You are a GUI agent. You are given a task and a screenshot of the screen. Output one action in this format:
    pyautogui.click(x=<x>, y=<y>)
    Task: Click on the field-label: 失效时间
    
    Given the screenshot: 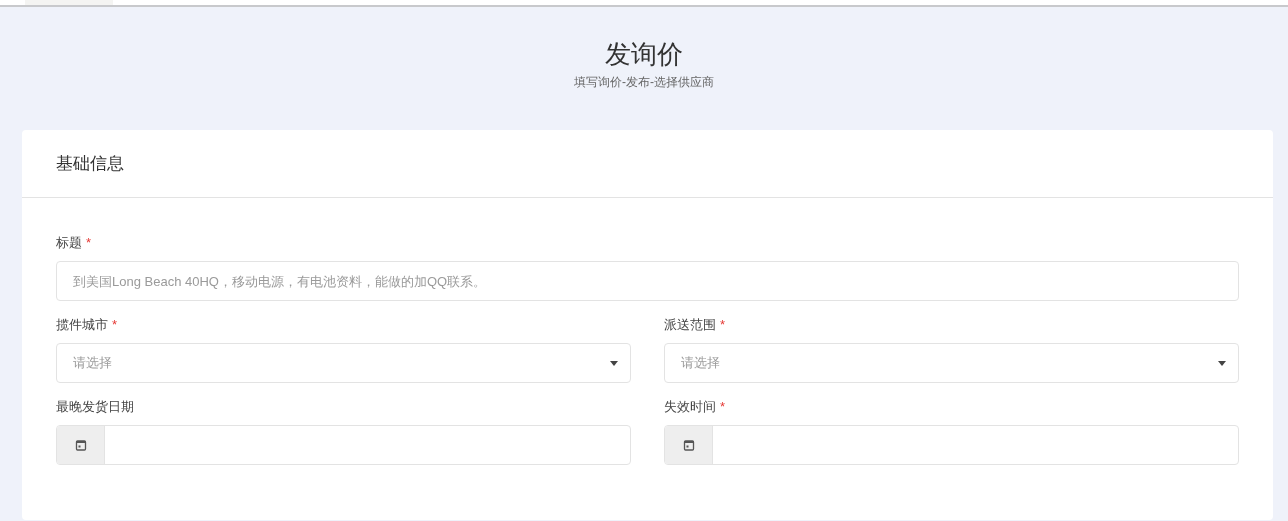 What is the action you would take?
    pyautogui.click(x=690, y=407)
    